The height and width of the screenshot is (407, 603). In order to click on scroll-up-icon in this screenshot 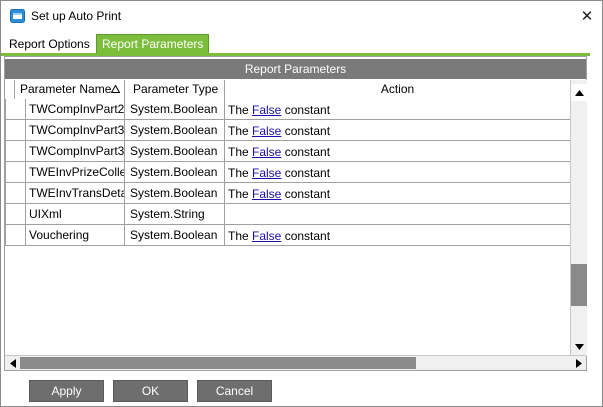, I will do `click(579, 92)`.